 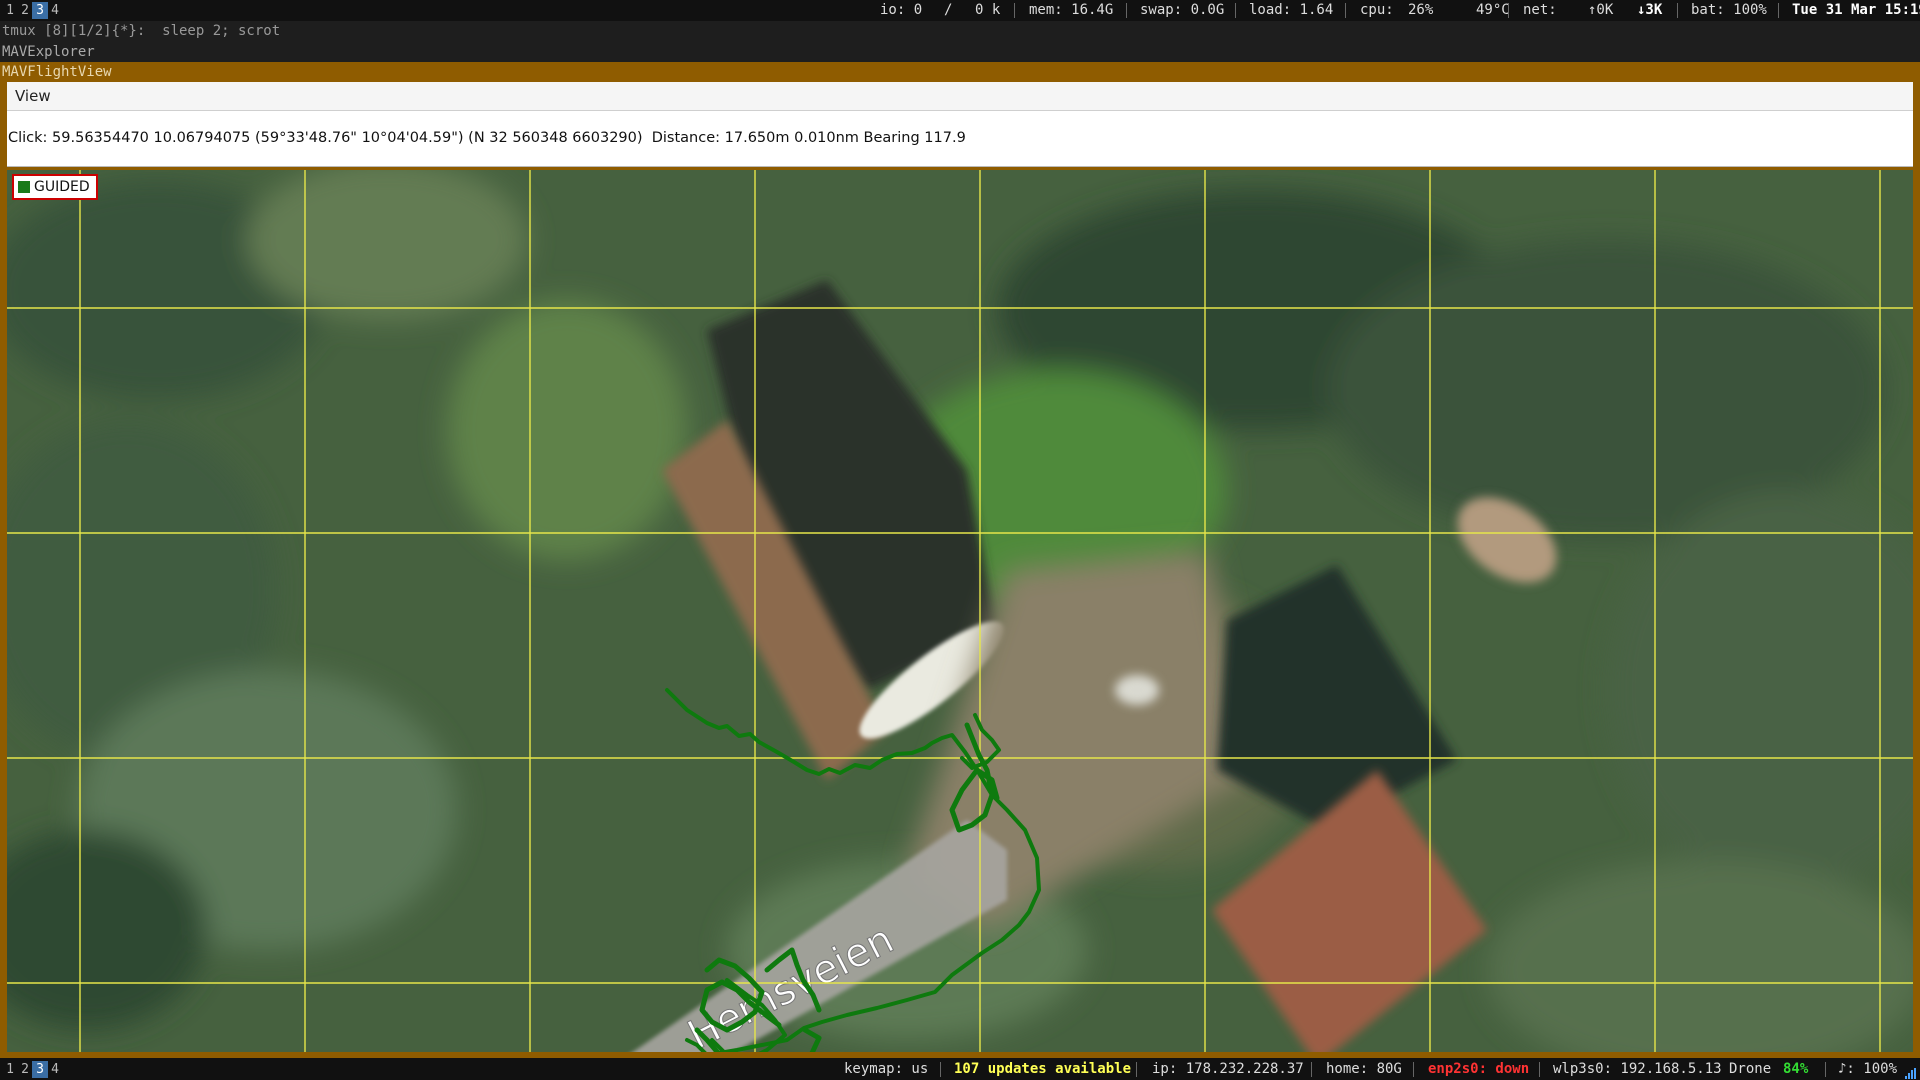 What do you see at coordinates (1364, 1069) in the screenshot?
I see `home-disk-stat: home: 80G` at bounding box center [1364, 1069].